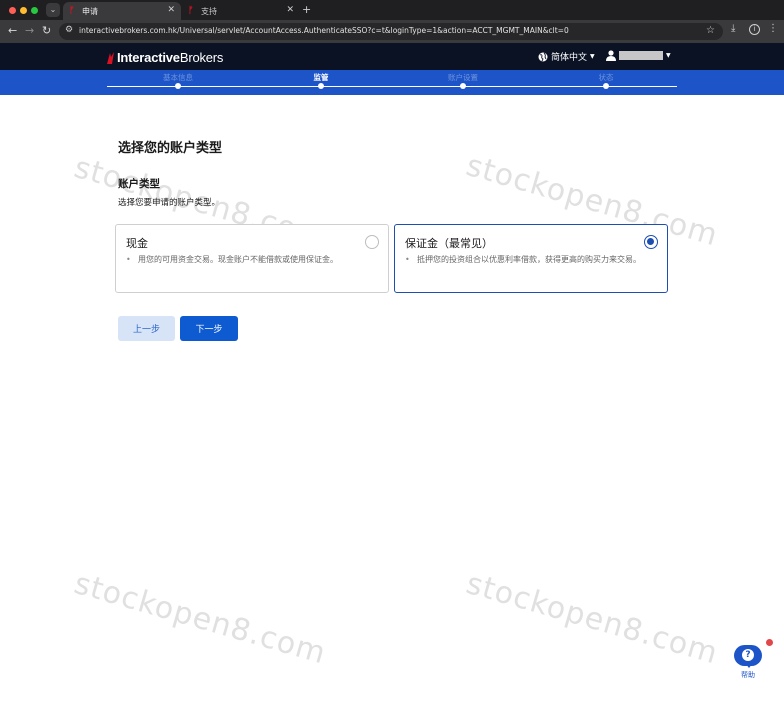  What do you see at coordinates (169, 203) in the screenshot?
I see `section-description: 选择您要申请的账户类型。` at bounding box center [169, 203].